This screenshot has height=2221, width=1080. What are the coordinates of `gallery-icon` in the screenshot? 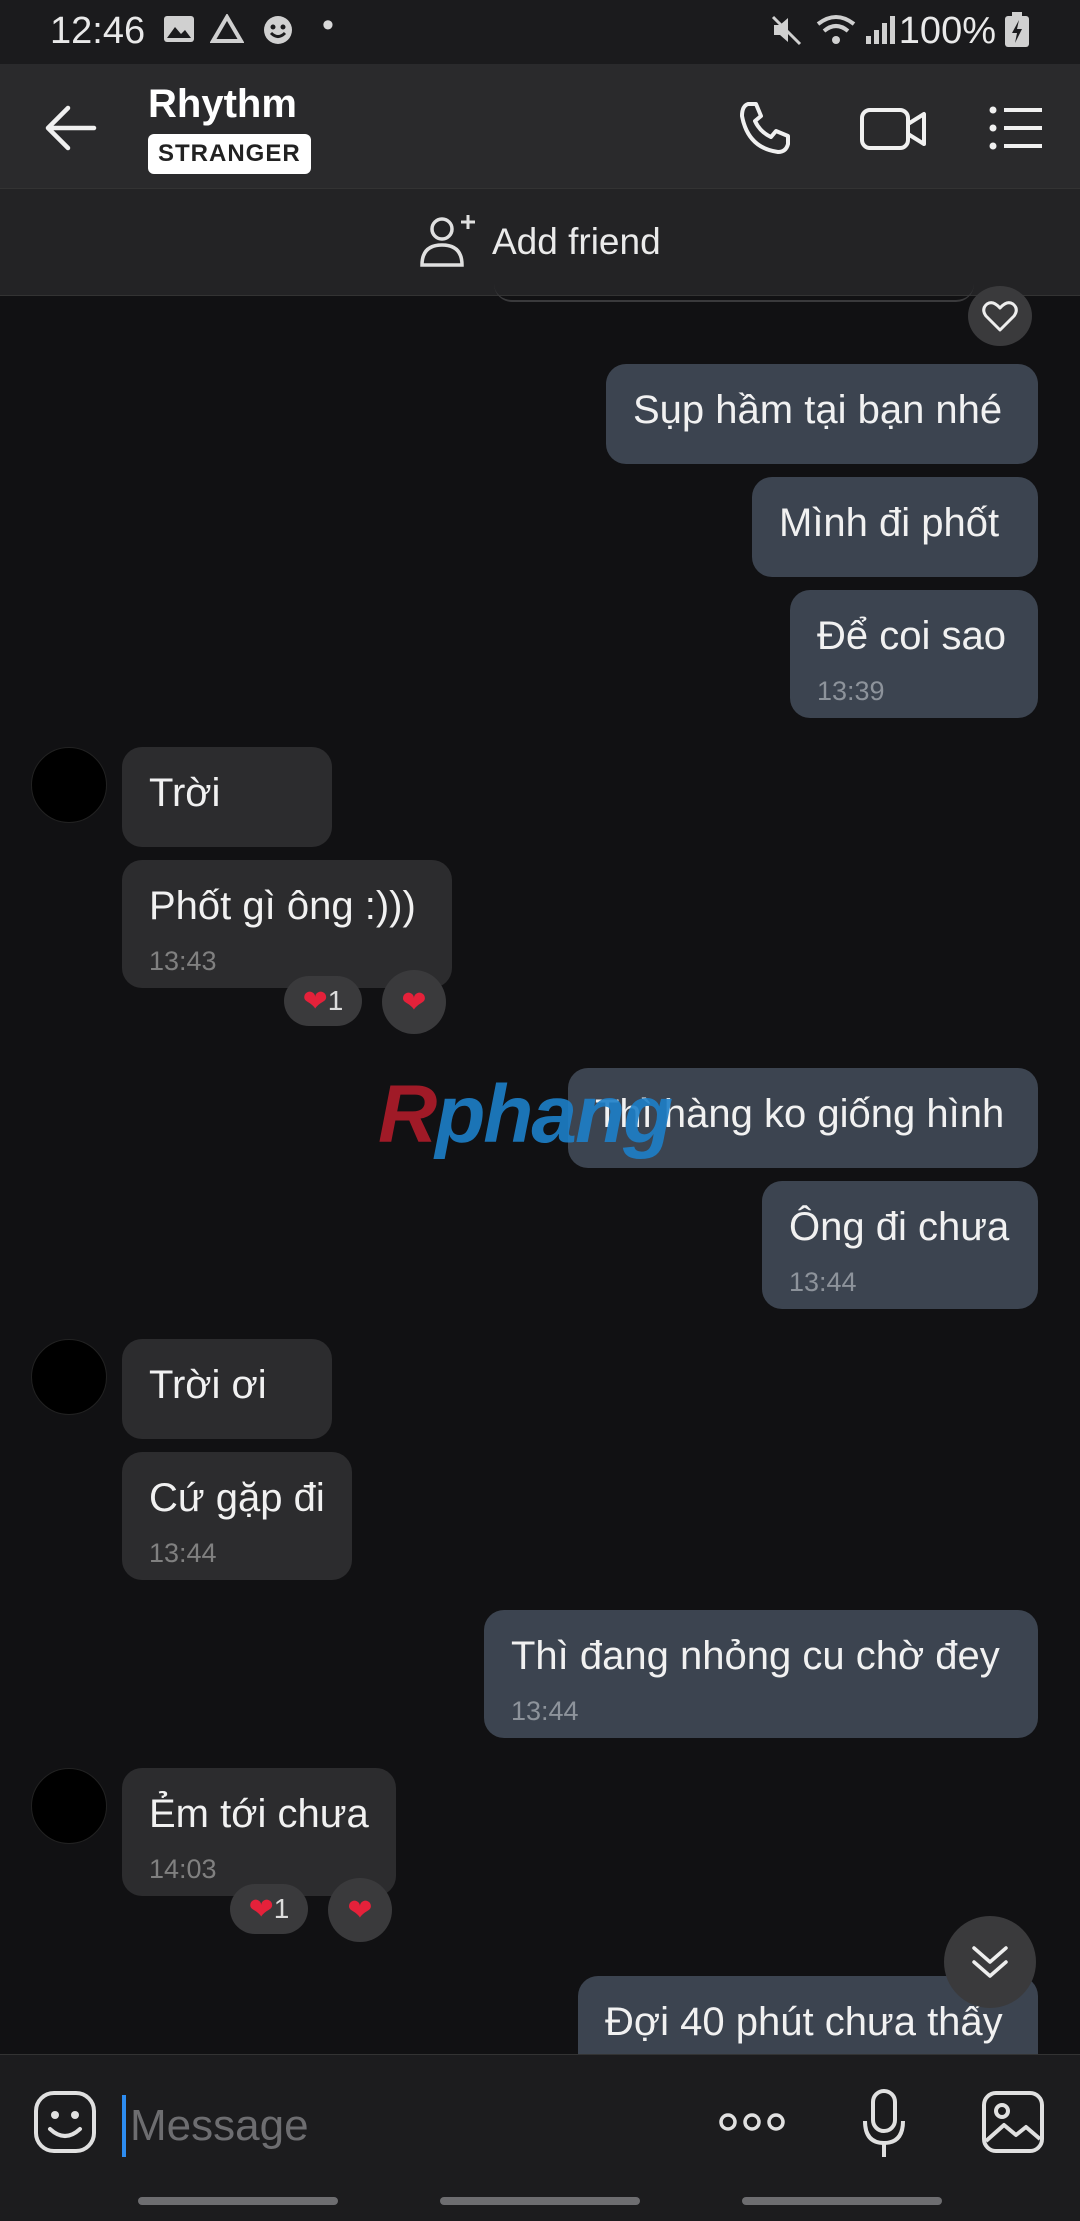 It's located at (1013, 2122).